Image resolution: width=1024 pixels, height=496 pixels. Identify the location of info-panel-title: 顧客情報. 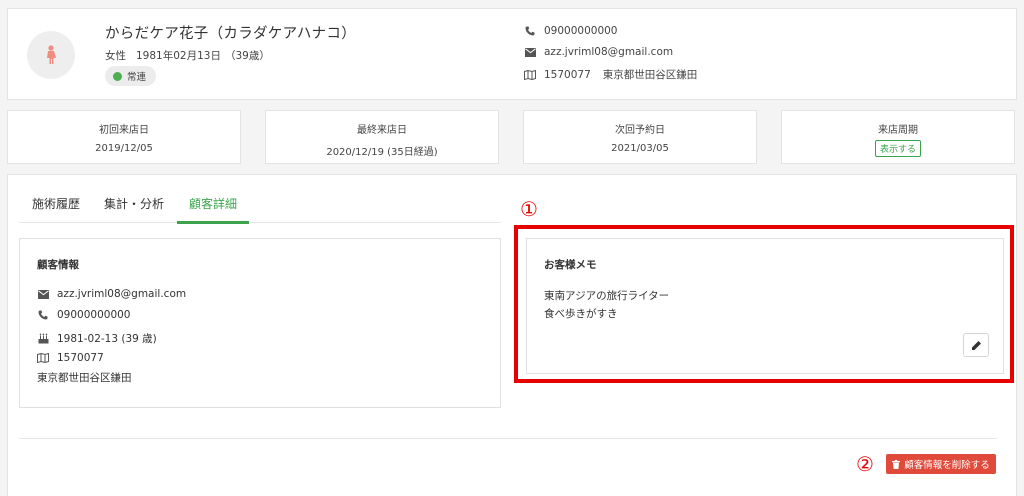
(58, 265).